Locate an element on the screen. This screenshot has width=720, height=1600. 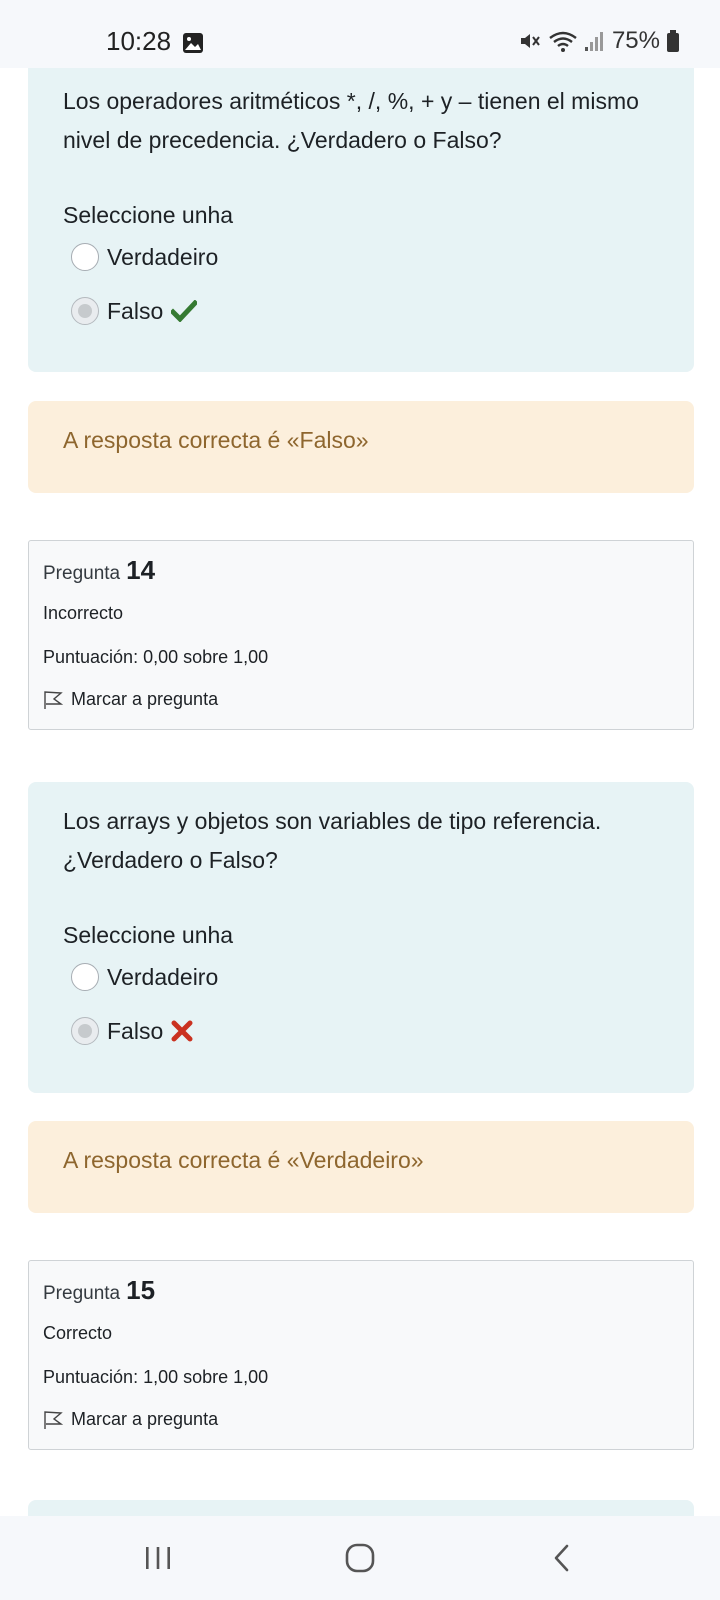
question-13-feedback: A resposta correcta é «Falso» is located at coordinates (361, 447).